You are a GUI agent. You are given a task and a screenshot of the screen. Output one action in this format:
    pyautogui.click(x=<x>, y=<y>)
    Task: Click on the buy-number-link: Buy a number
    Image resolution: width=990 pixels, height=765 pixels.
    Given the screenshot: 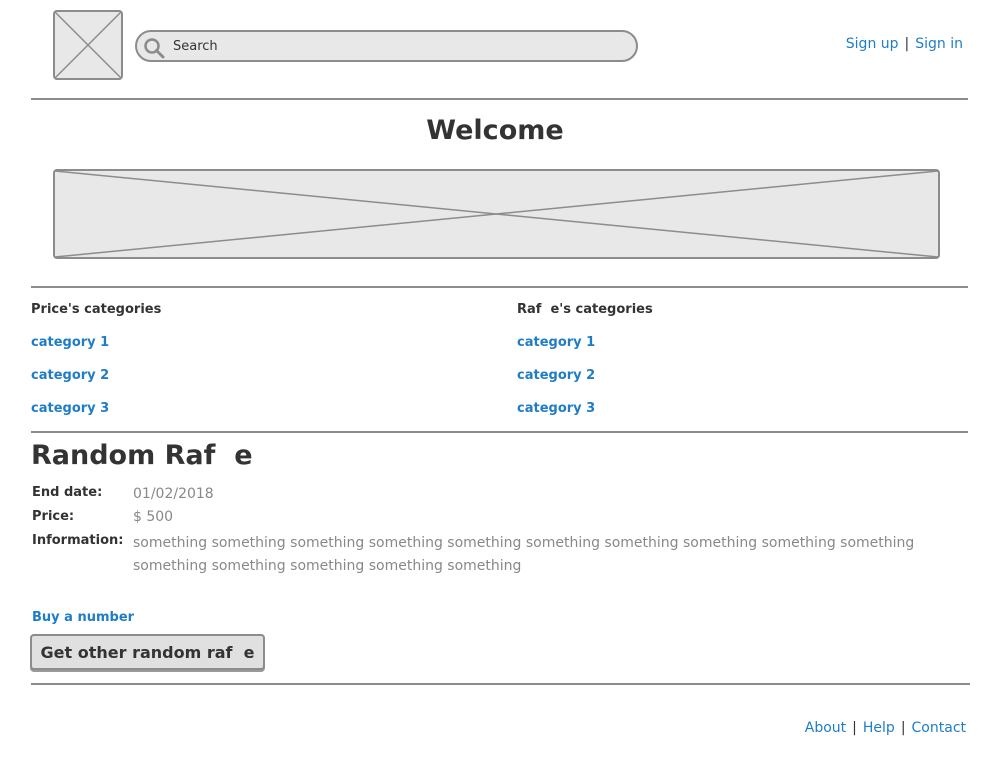 What is the action you would take?
    pyautogui.click(x=83, y=617)
    